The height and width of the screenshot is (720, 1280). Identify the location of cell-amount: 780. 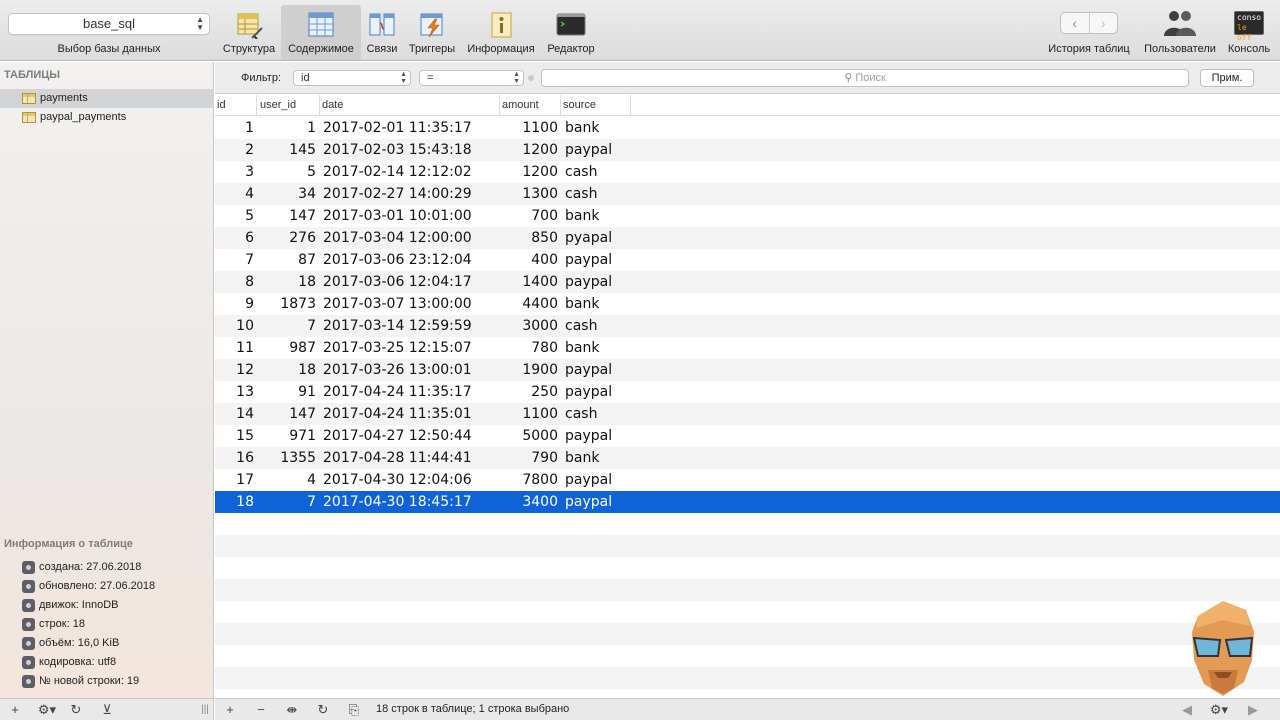
(528, 348).